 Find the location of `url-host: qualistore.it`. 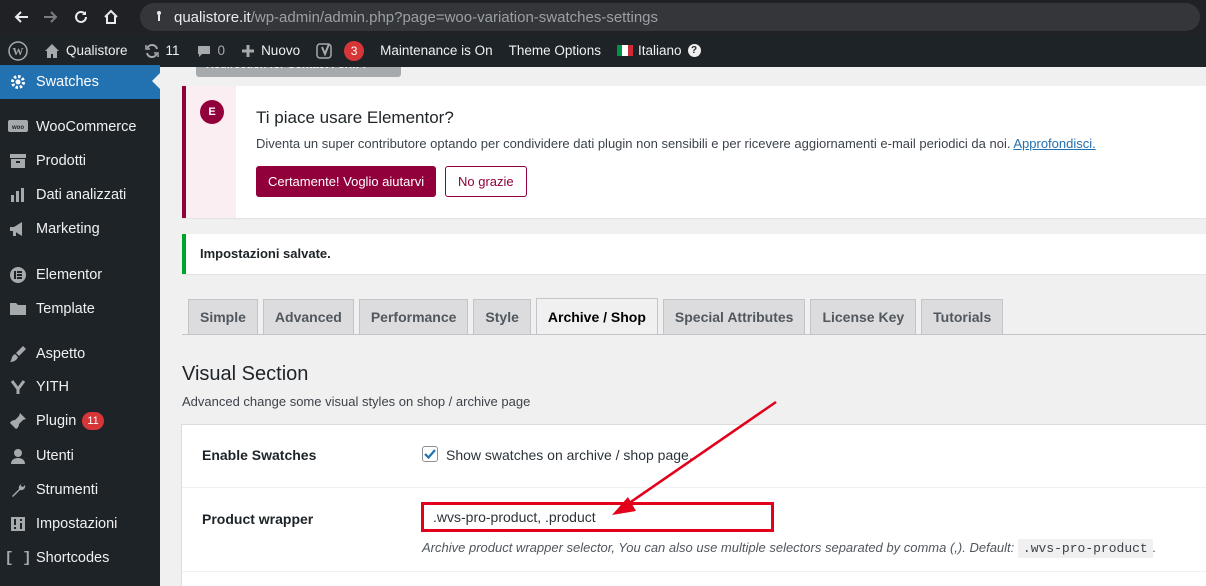

url-host: qualistore.it is located at coordinates (212, 17).